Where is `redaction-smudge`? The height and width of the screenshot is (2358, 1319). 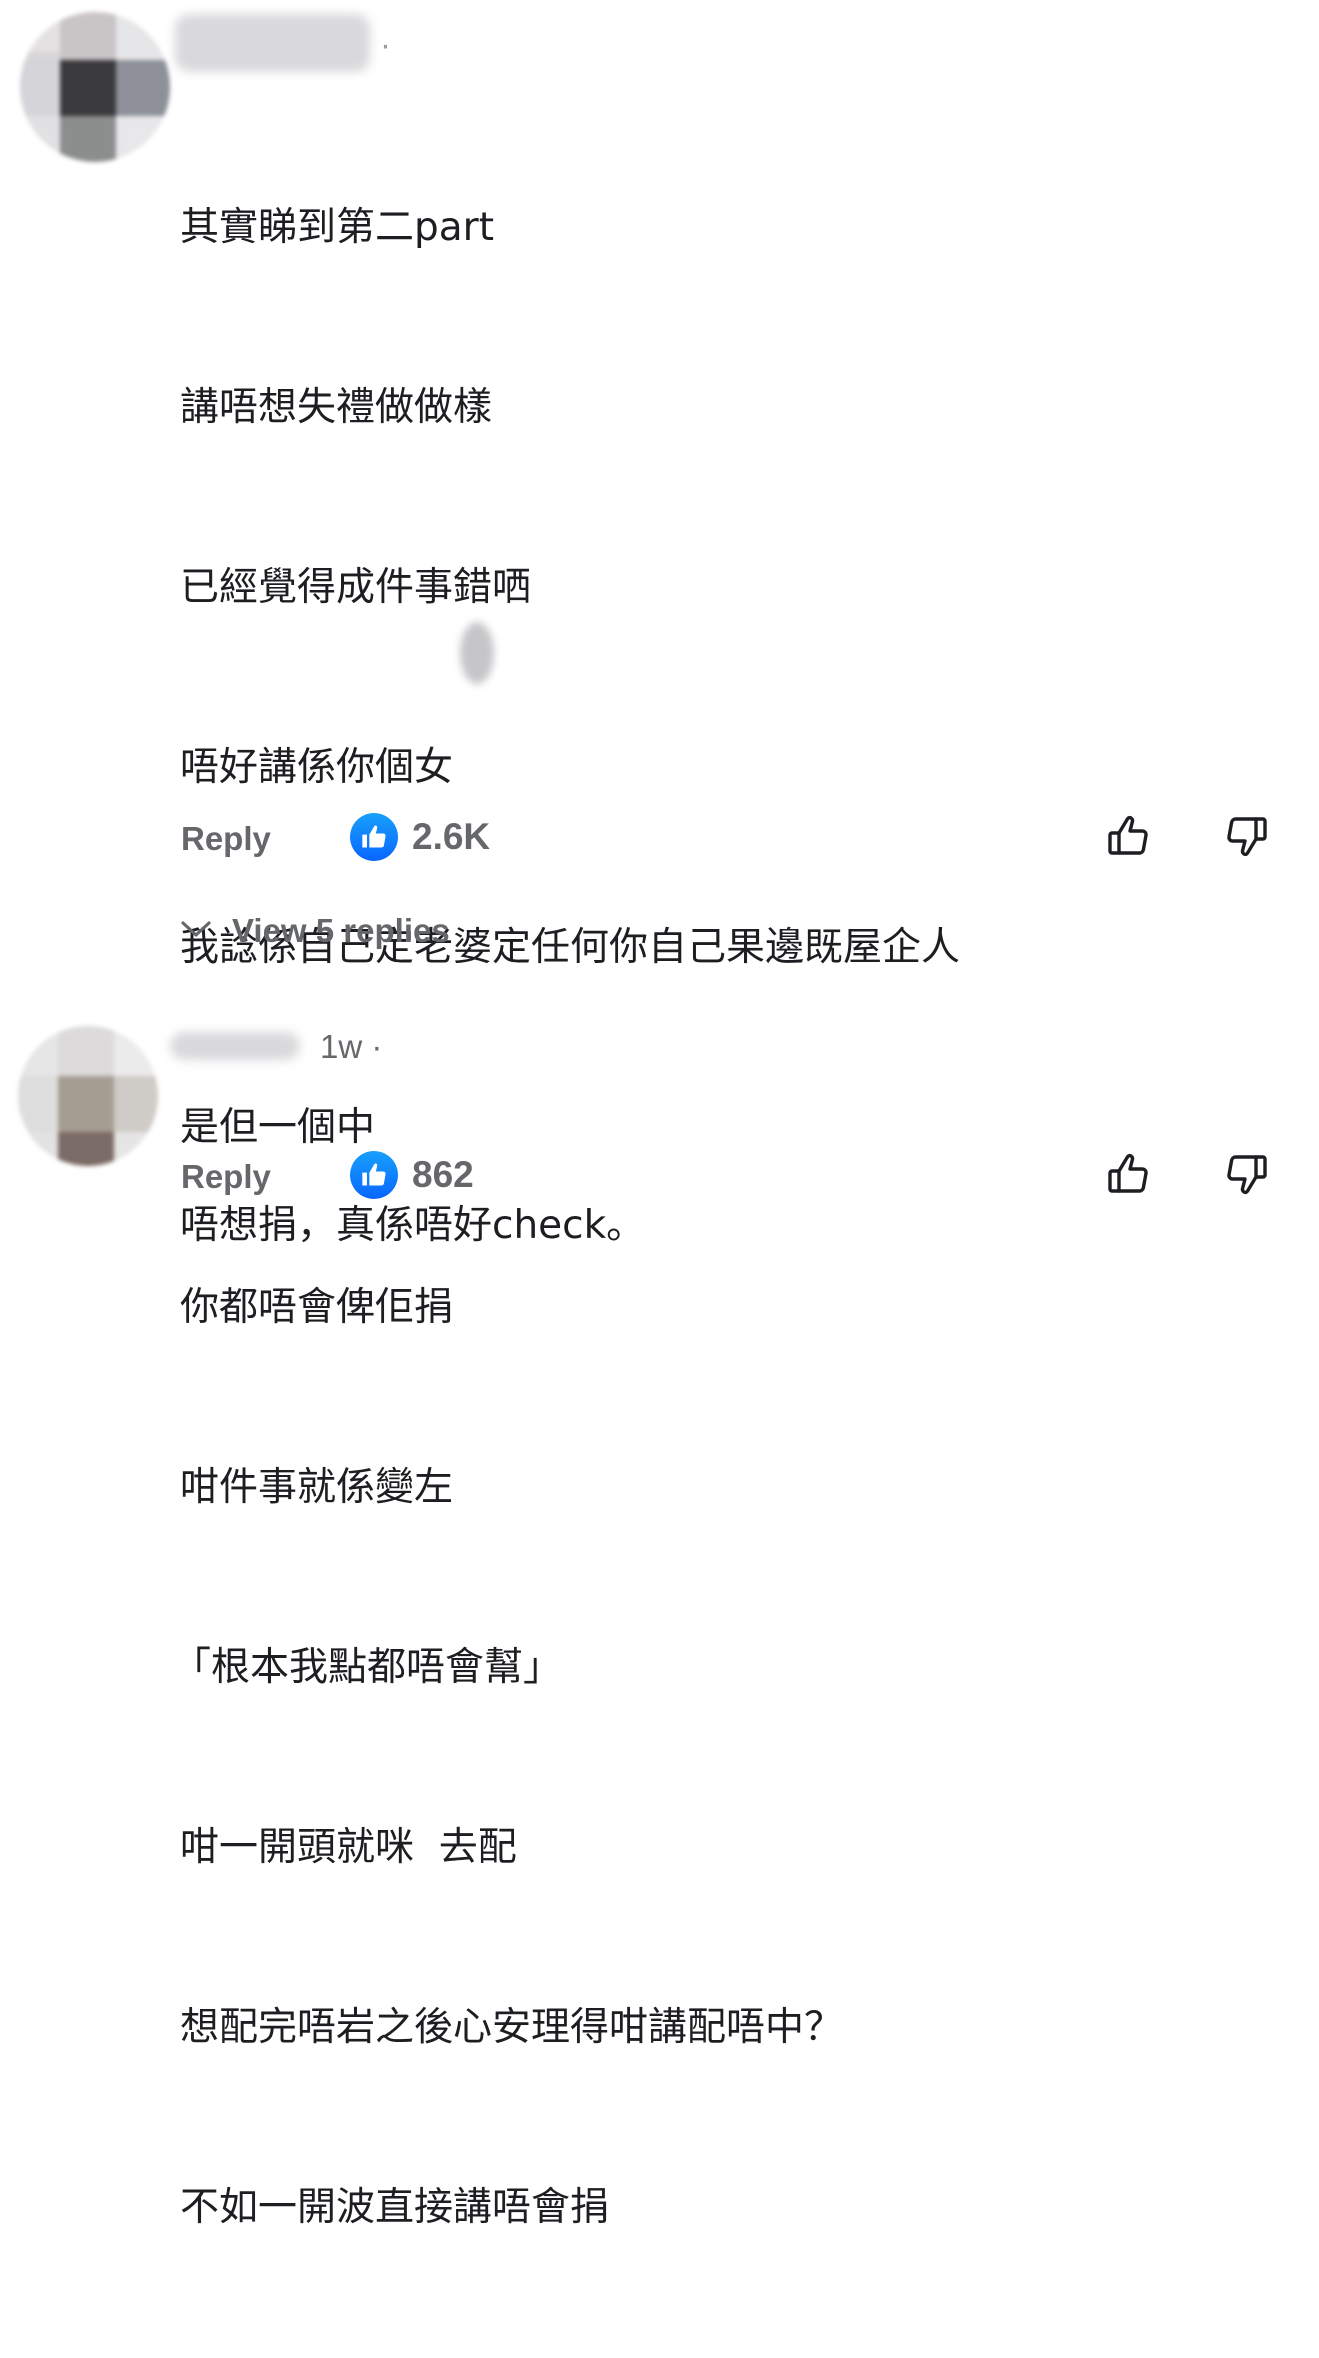
redaction-smudge is located at coordinates (477, 653).